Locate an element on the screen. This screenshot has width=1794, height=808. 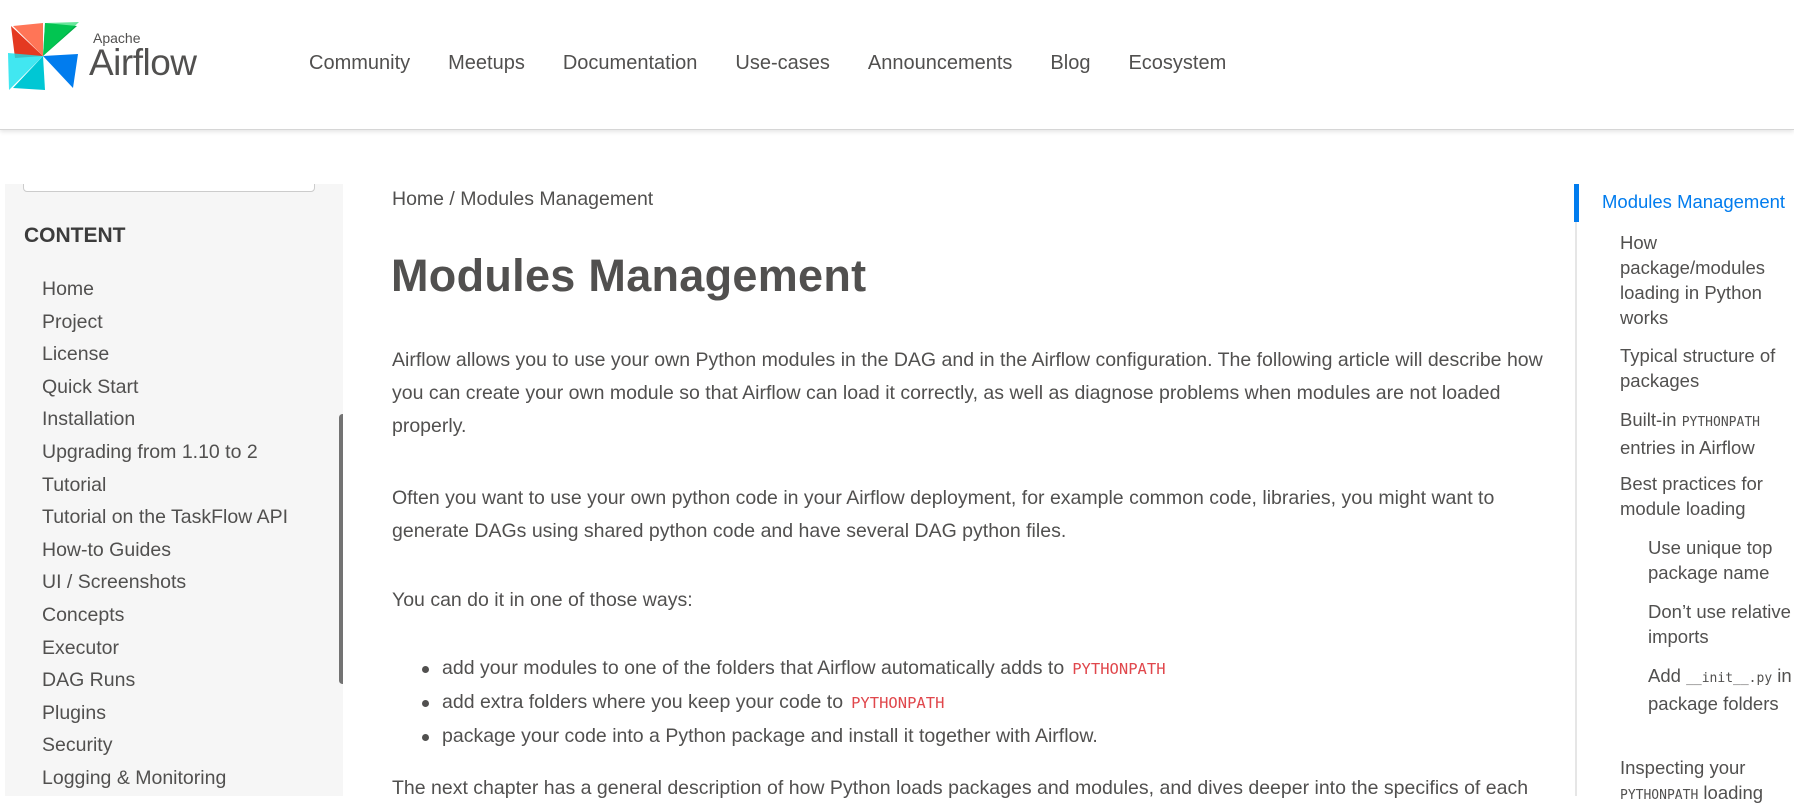
page-title: Modules Management is located at coordinates (629, 275).